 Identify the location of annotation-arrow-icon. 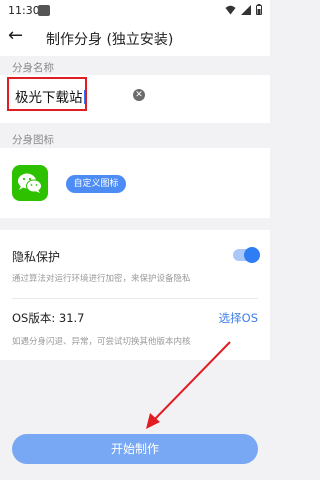
(188, 385).